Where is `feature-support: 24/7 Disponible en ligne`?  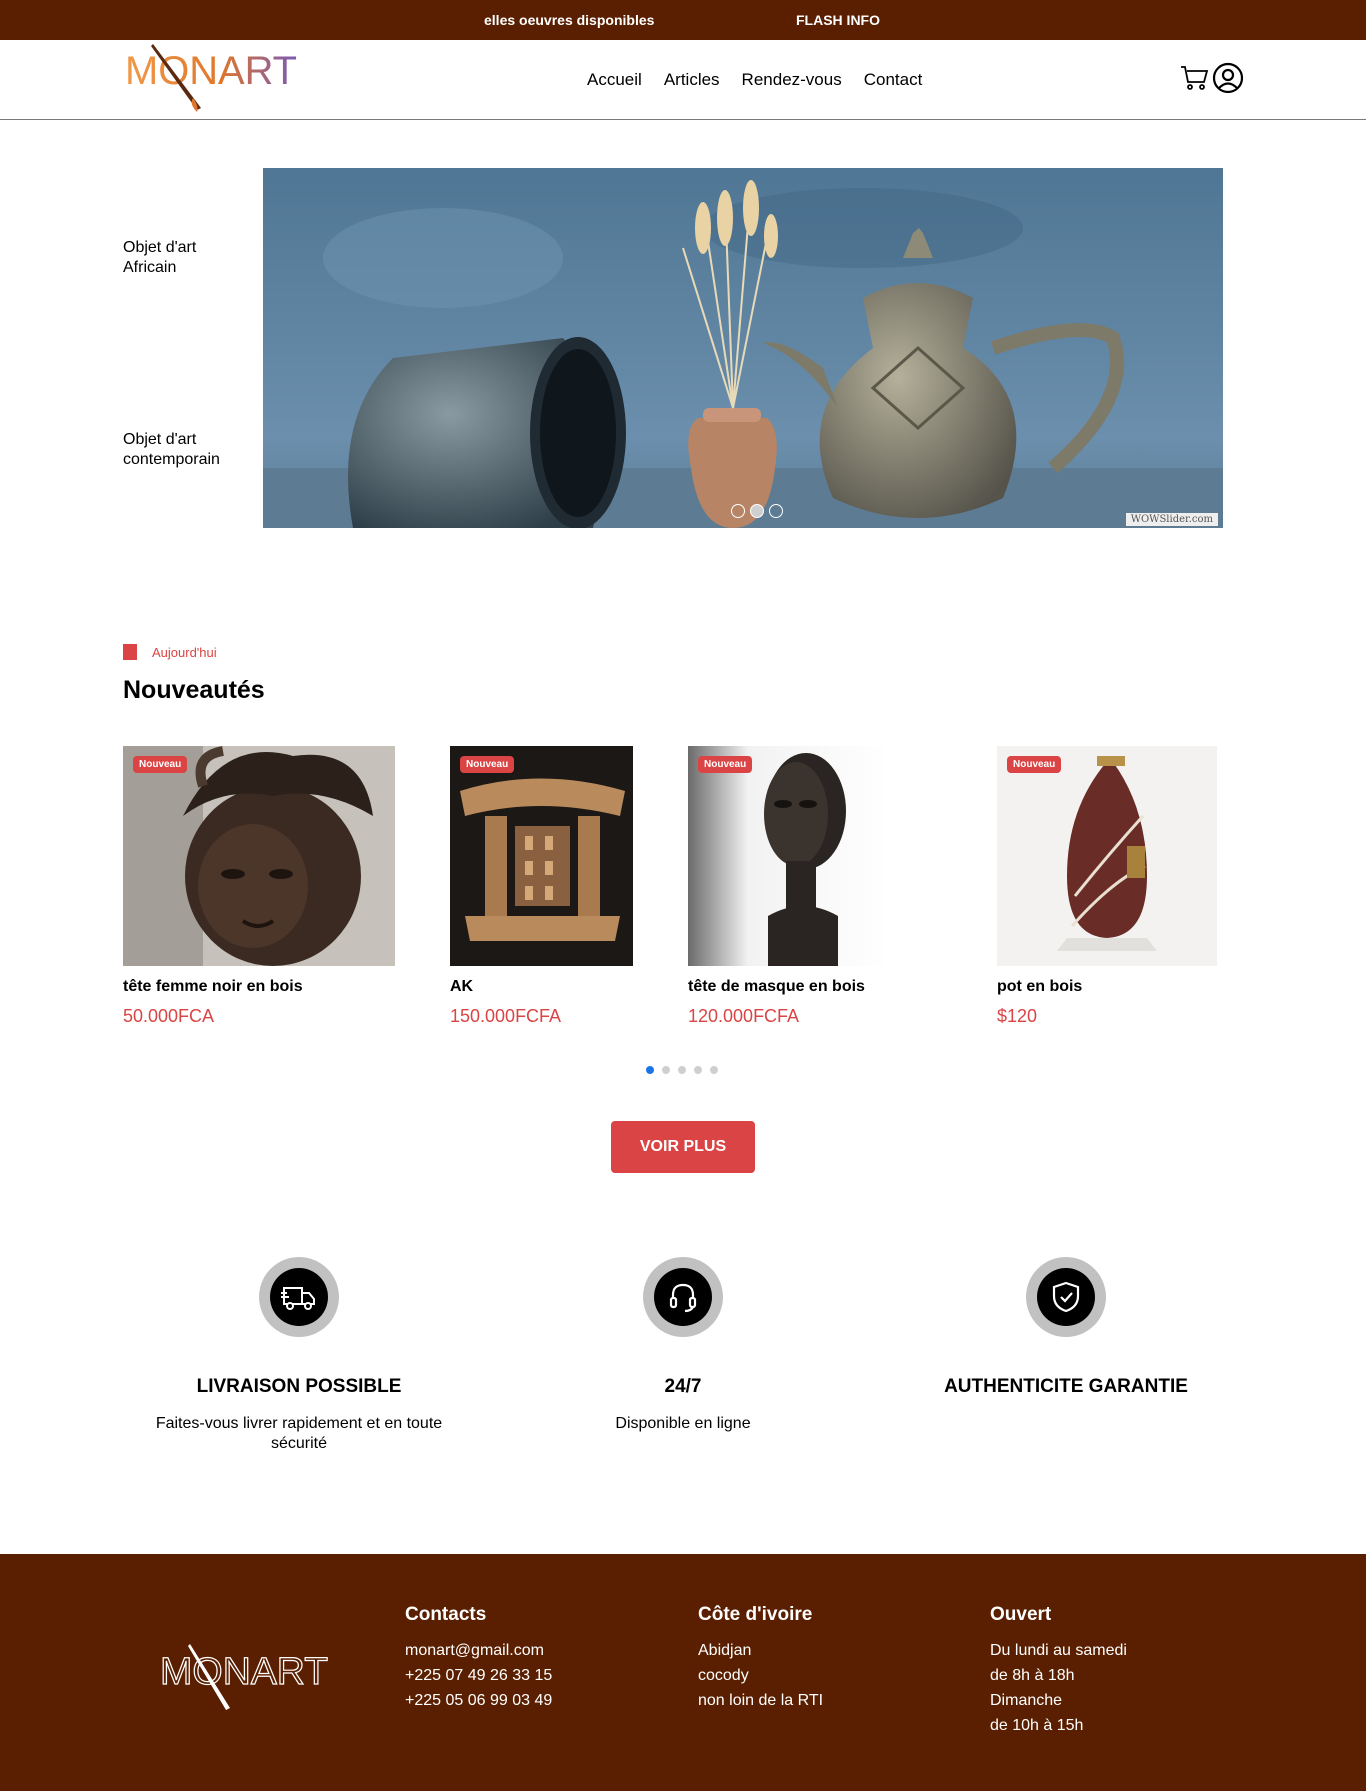 feature-support: 24/7 Disponible en ligne is located at coordinates (683, 1345).